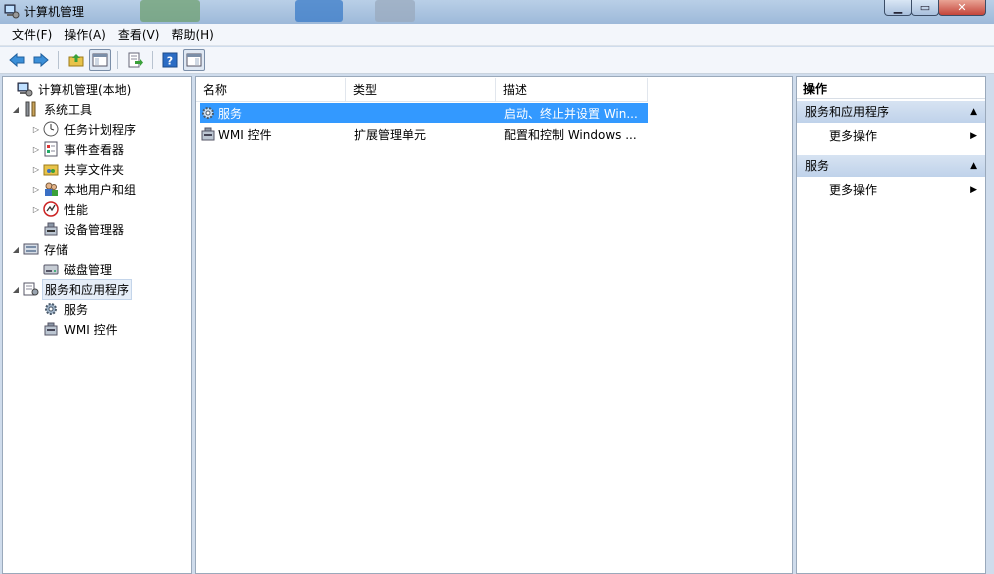  Describe the element at coordinates (51, 149) in the screenshot. I see `event-viewer-icon` at that location.